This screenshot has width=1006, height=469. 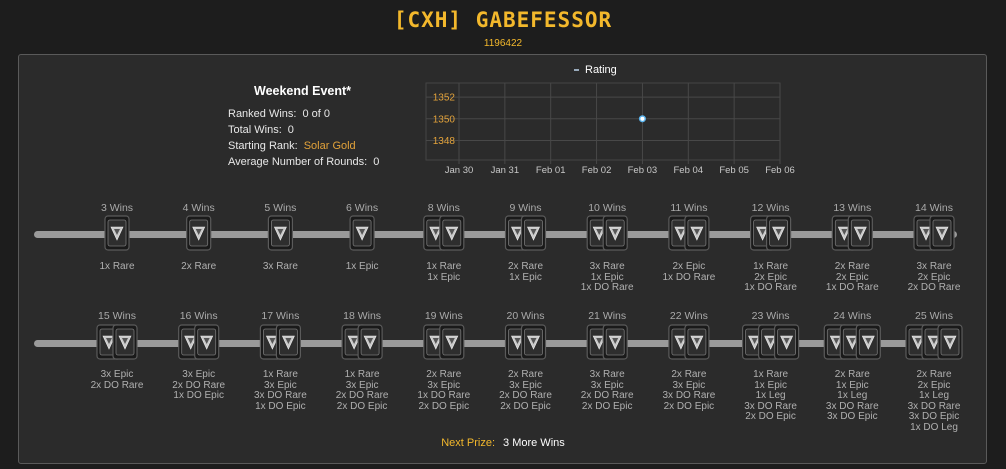 What do you see at coordinates (198, 208) in the screenshot?
I see `milestone-label: 4 Wins` at bounding box center [198, 208].